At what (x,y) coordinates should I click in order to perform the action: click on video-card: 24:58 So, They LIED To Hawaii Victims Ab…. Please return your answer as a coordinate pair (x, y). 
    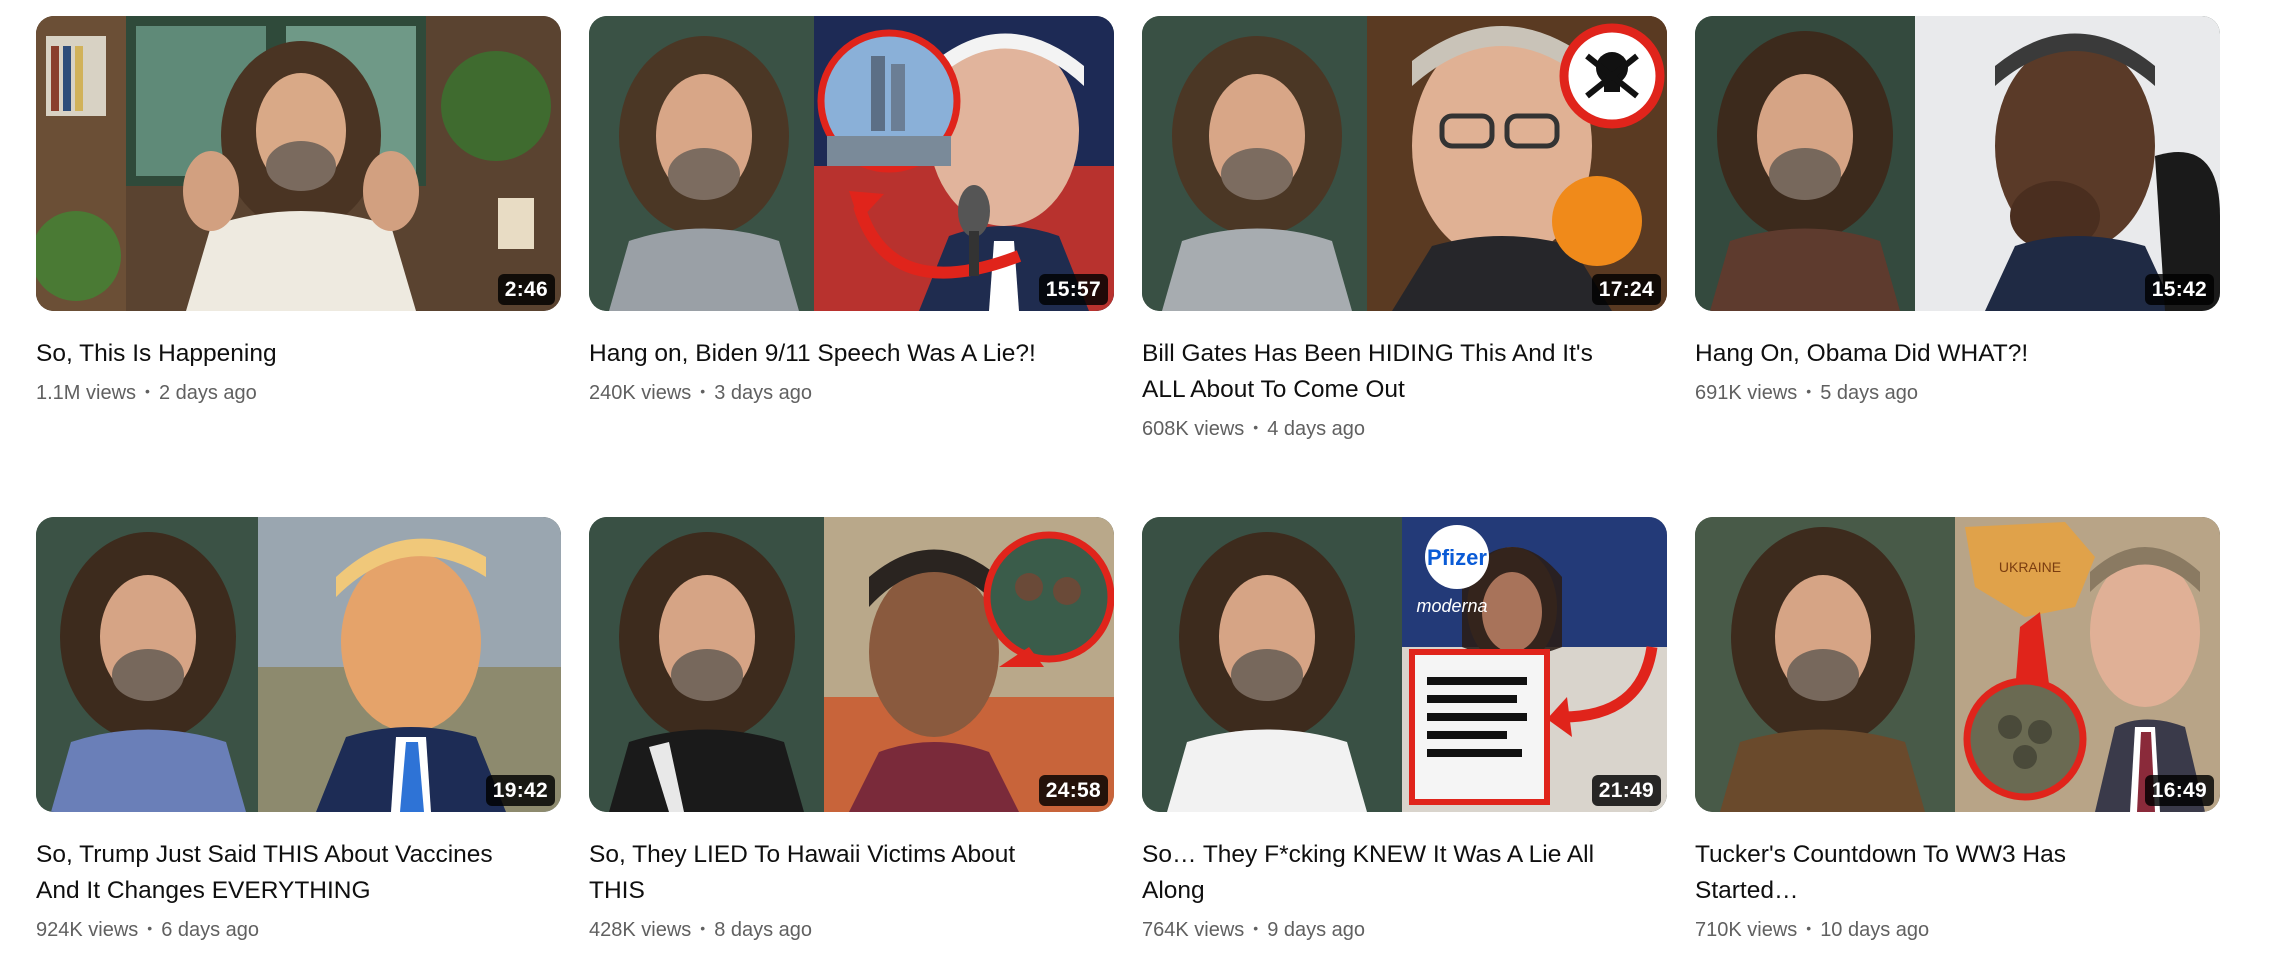
    Looking at the image, I should click on (851, 731).